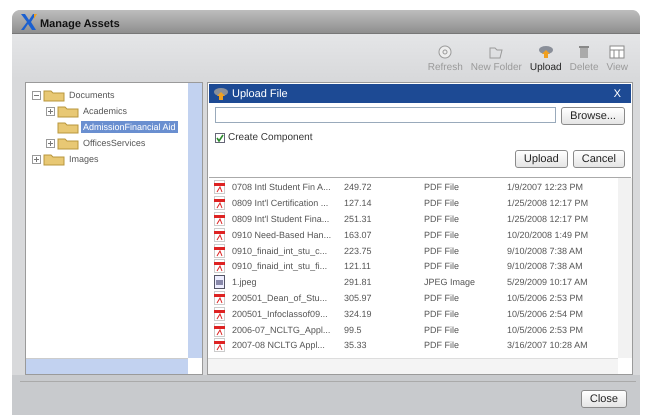 This screenshot has height=415, width=650. Describe the element at coordinates (92, 95) in the screenshot. I see `tree-item: Documents` at that location.